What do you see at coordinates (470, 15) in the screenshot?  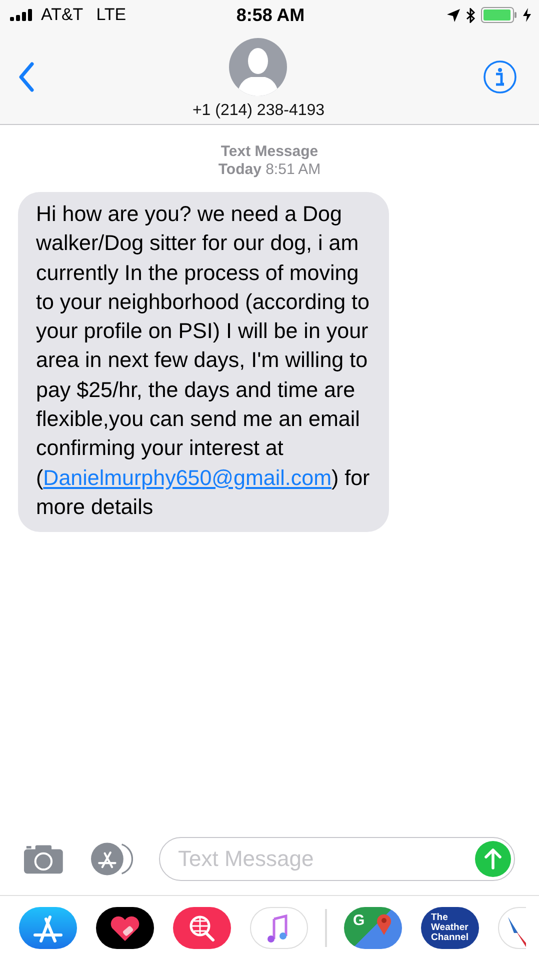 I see `bluetooth-icon` at bounding box center [470, 15].